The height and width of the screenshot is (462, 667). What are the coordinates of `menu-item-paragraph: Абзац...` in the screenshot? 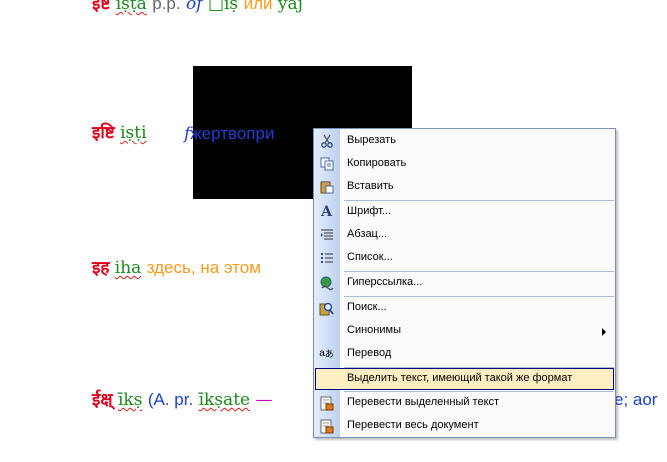 It's located at (464, 235).